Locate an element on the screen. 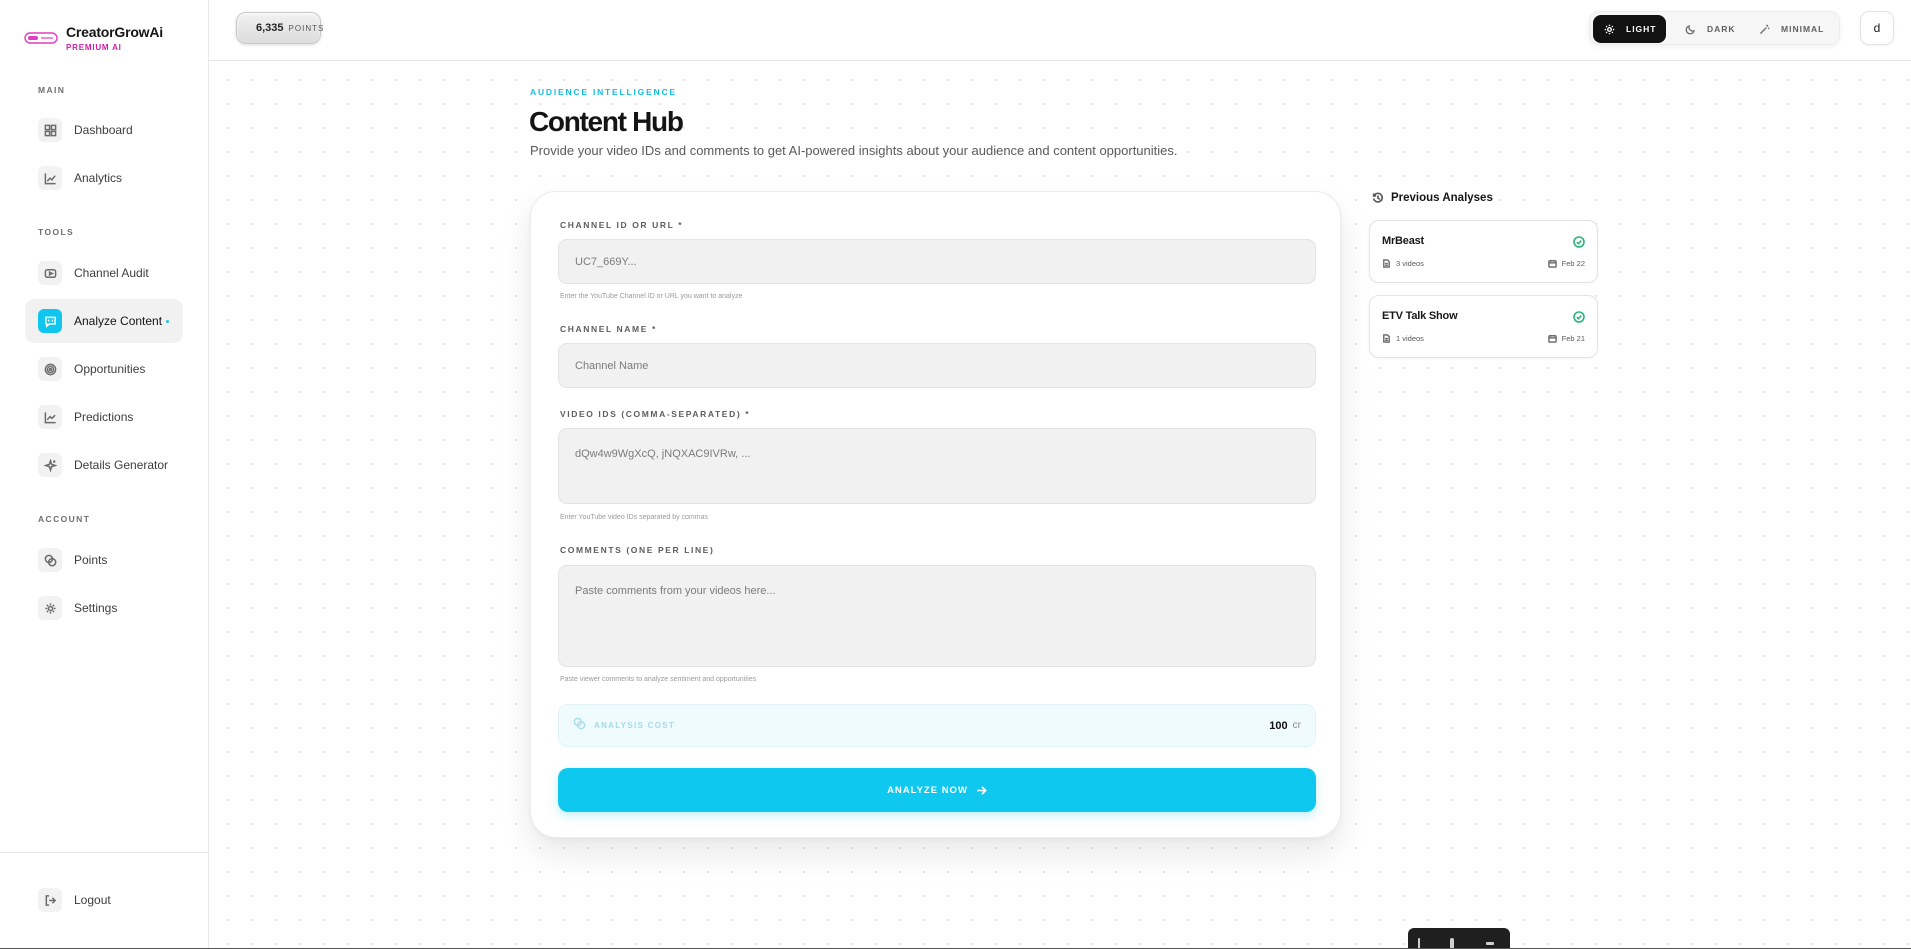 The width and height of the screenshot is (1911, 949). video-ids-label: VIDEO IDS (COMMA-SEPARATED) * is located at coordinates (655, 414).